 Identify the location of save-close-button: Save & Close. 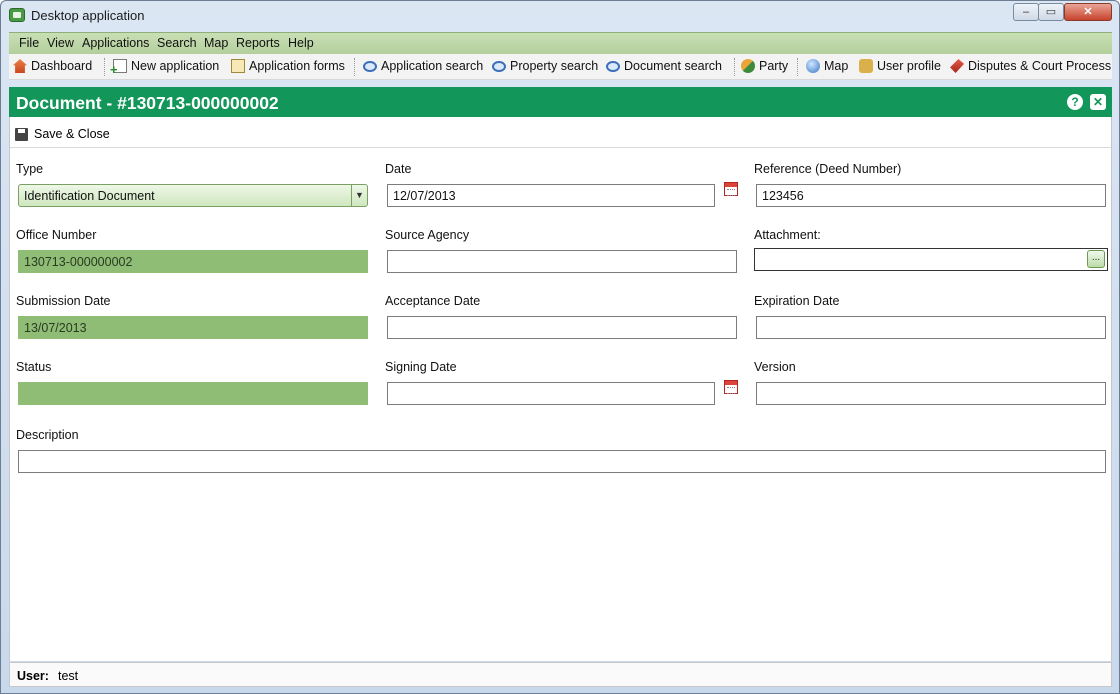
(62, 134).